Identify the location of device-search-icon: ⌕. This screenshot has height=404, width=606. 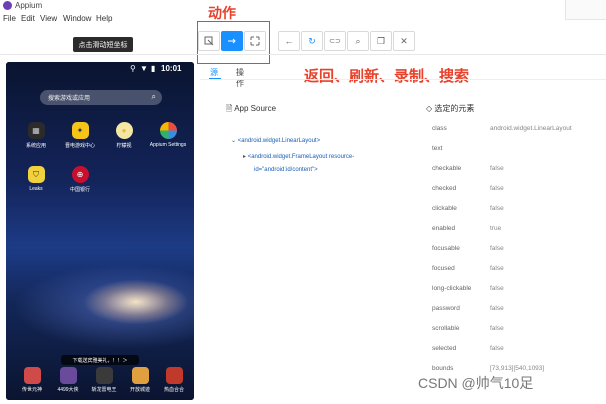
(153, 96).